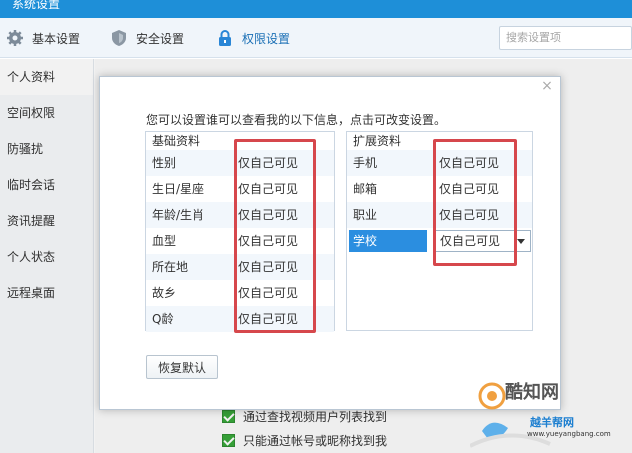 This screenshot has height=453, width=632. Describe the element at coordinates (164, 163) in the screenshot. I see `field-name: 性别` at that location.